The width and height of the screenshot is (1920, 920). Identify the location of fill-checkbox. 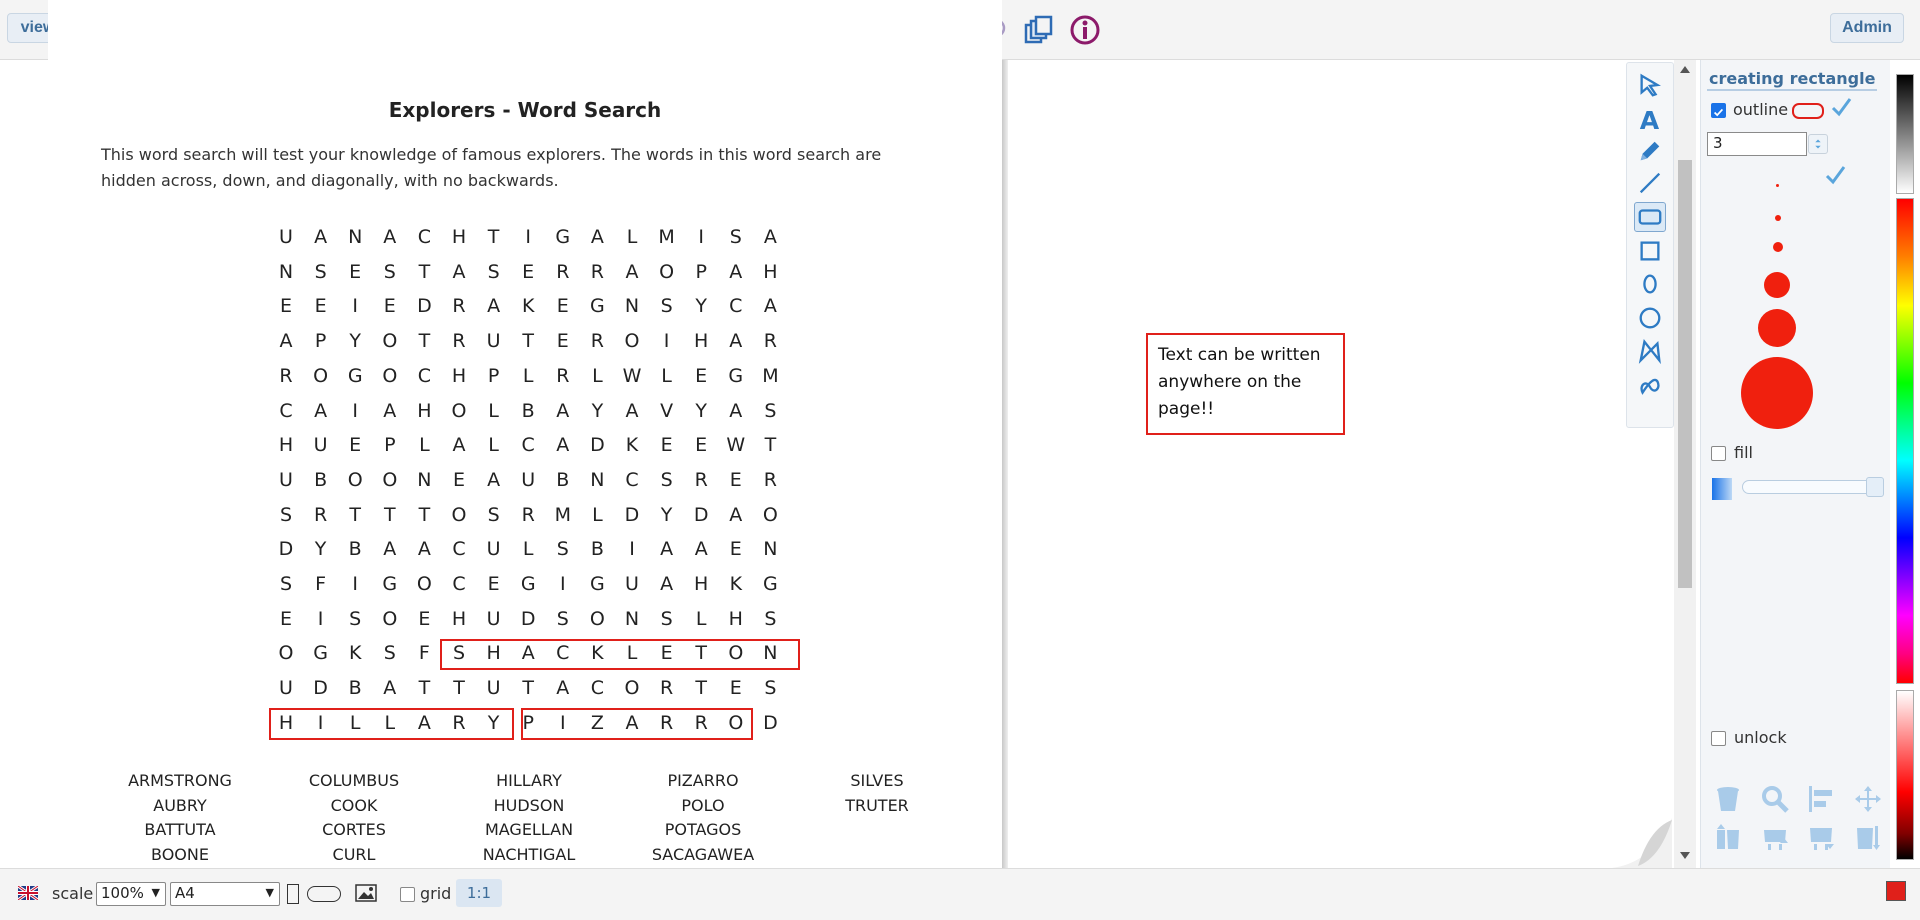
(1718, 453).